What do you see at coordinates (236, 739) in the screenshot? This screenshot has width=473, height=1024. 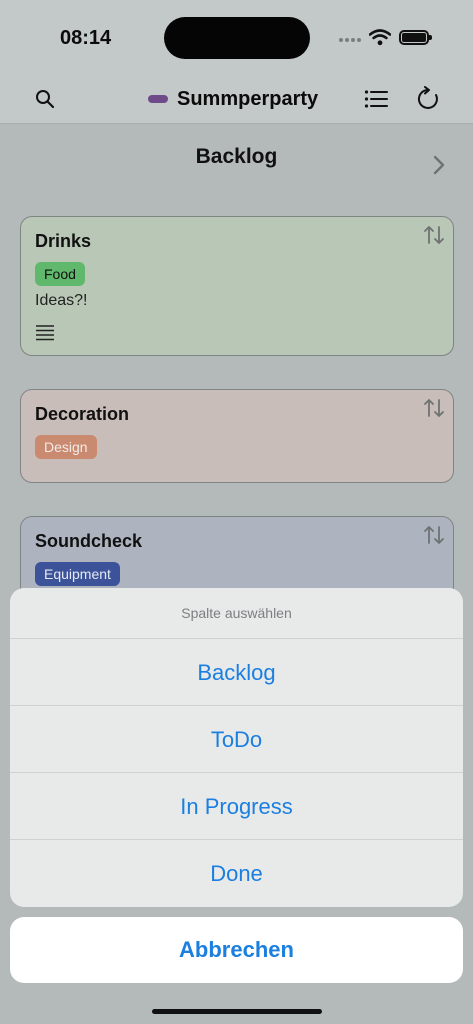 I see `option-todo: ToDo` at bounding box center [236, 739].